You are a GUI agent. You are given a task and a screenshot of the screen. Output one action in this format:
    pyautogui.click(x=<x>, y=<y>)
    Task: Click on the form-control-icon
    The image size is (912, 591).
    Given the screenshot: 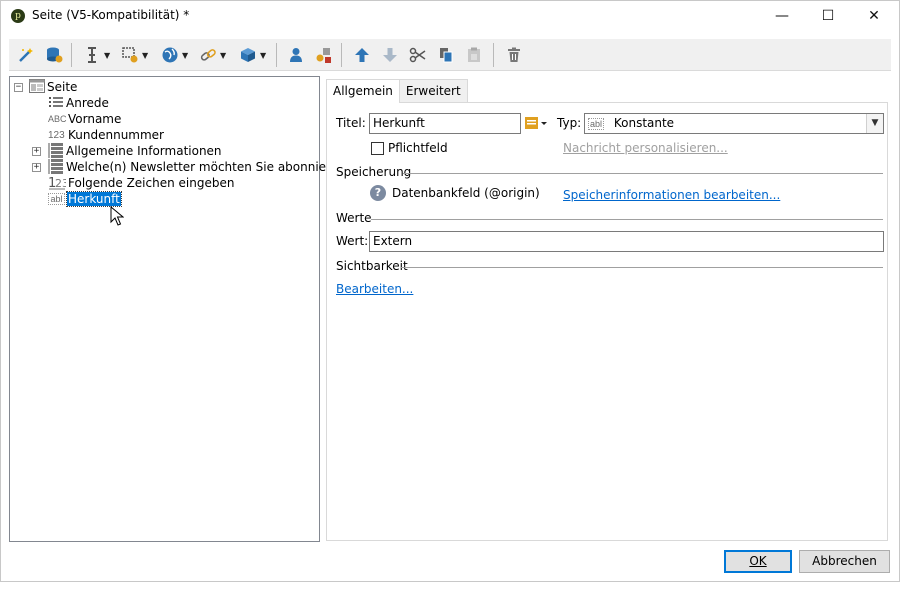 What is the action you would take?
    pyautogui.click(x=130, y=55)
    